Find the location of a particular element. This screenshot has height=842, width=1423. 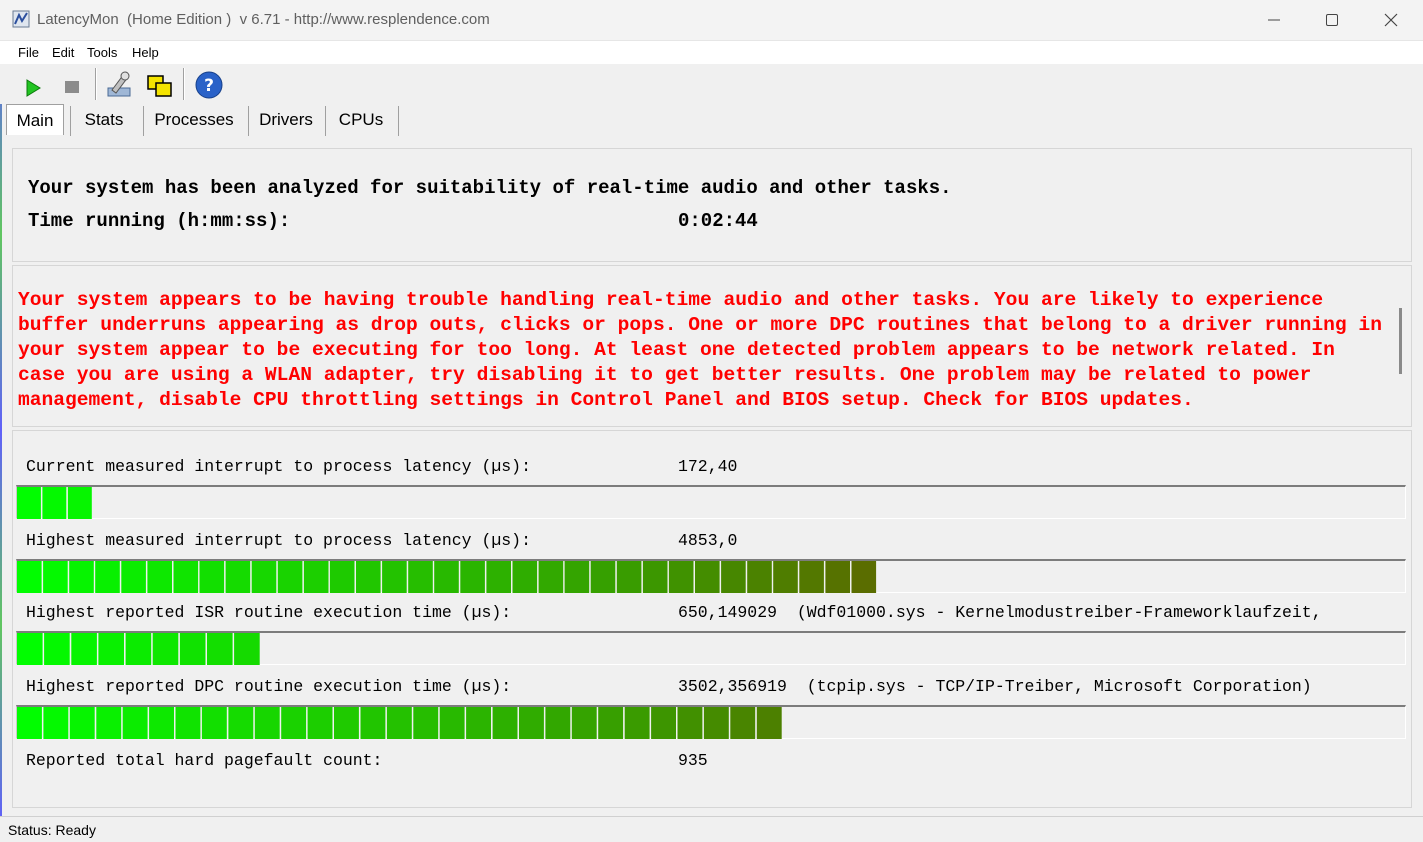

minimize-icon is located at coordinates (1274, 20).